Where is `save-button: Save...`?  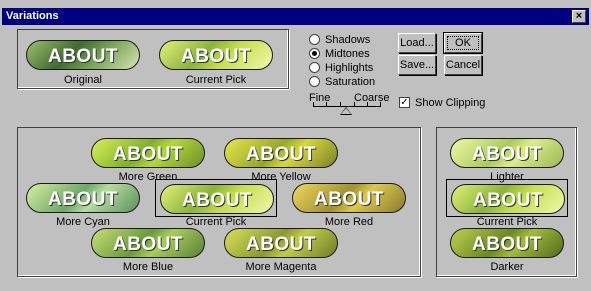 save-button: Save... is located at coordinates (417, 65).